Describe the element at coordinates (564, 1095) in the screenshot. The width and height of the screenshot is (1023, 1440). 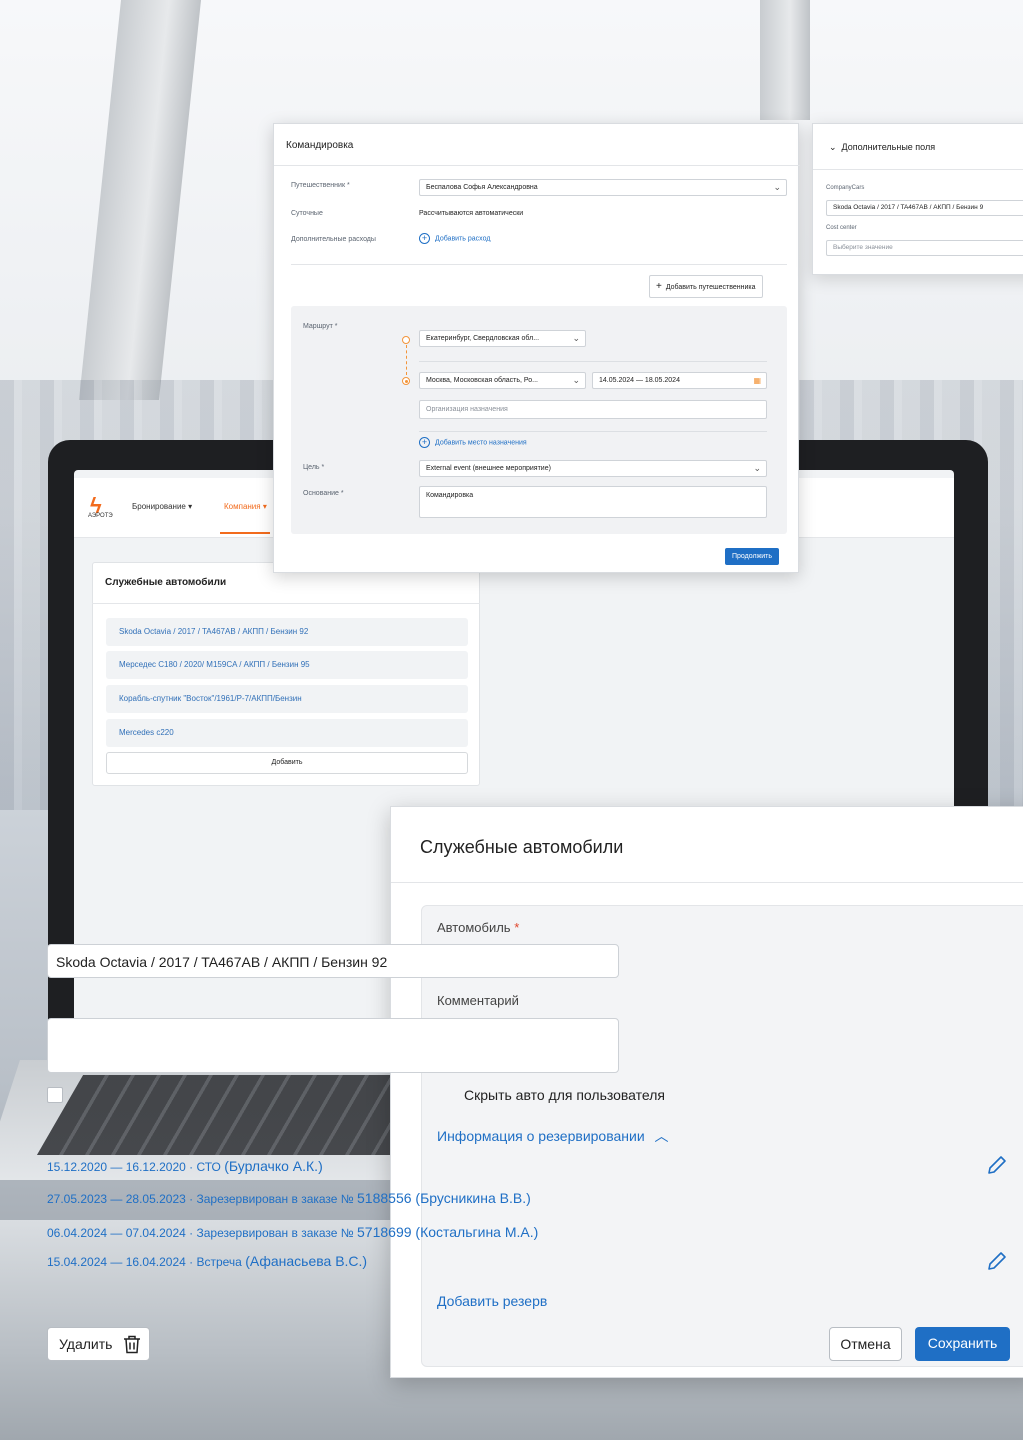
I see `hide-car-label: Скрыть авто для пользователя` at that location.